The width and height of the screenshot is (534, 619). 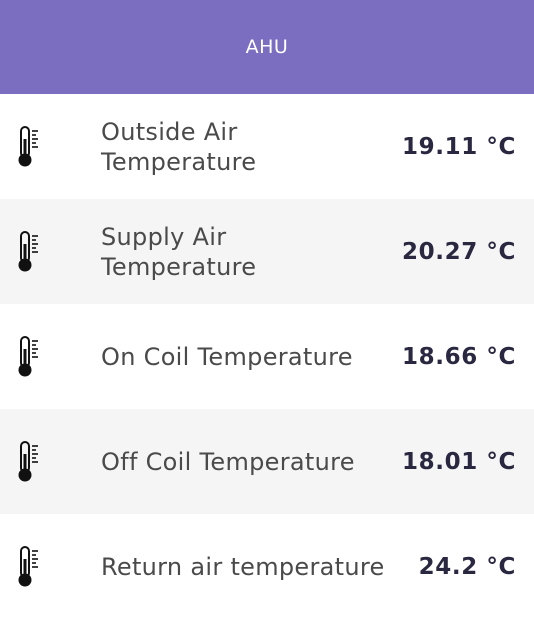 I want to click on sensor-label: Outside Air Temperature, so click(x=179, y=146).